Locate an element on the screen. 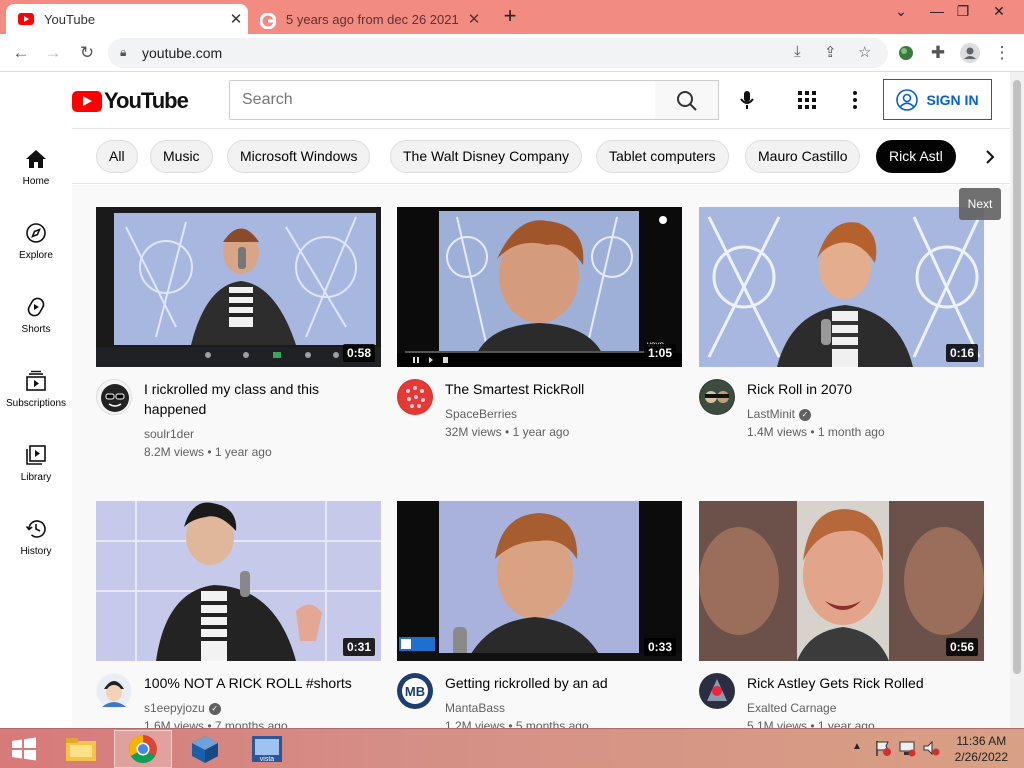 The width and height of the screenshot is (1024, 768). close-window-button: ✕ is located at coordinates (999, 13).